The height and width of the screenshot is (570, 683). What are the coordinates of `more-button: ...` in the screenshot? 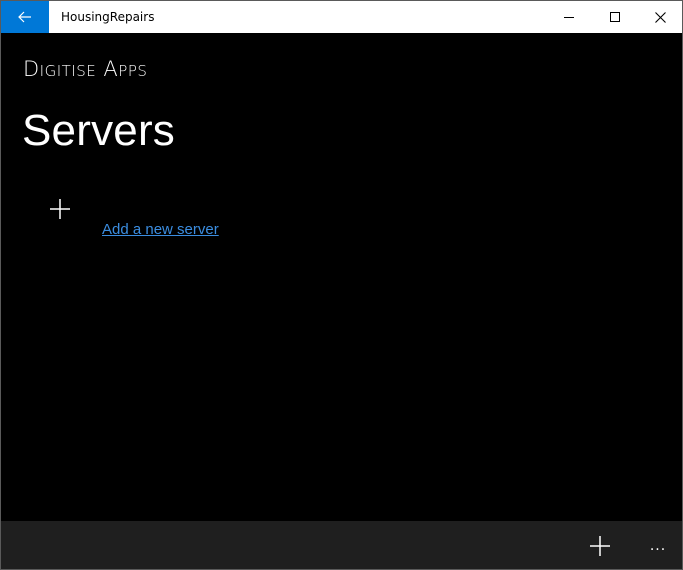 It's located at (658, 546).